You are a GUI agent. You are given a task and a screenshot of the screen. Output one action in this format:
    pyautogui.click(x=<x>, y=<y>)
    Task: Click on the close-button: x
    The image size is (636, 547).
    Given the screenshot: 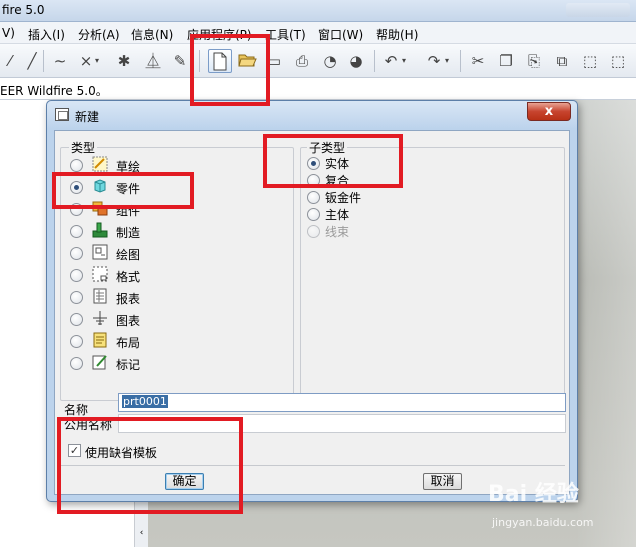 What is the action you would take?
    pyautogui.click(x=549, y=111)
    